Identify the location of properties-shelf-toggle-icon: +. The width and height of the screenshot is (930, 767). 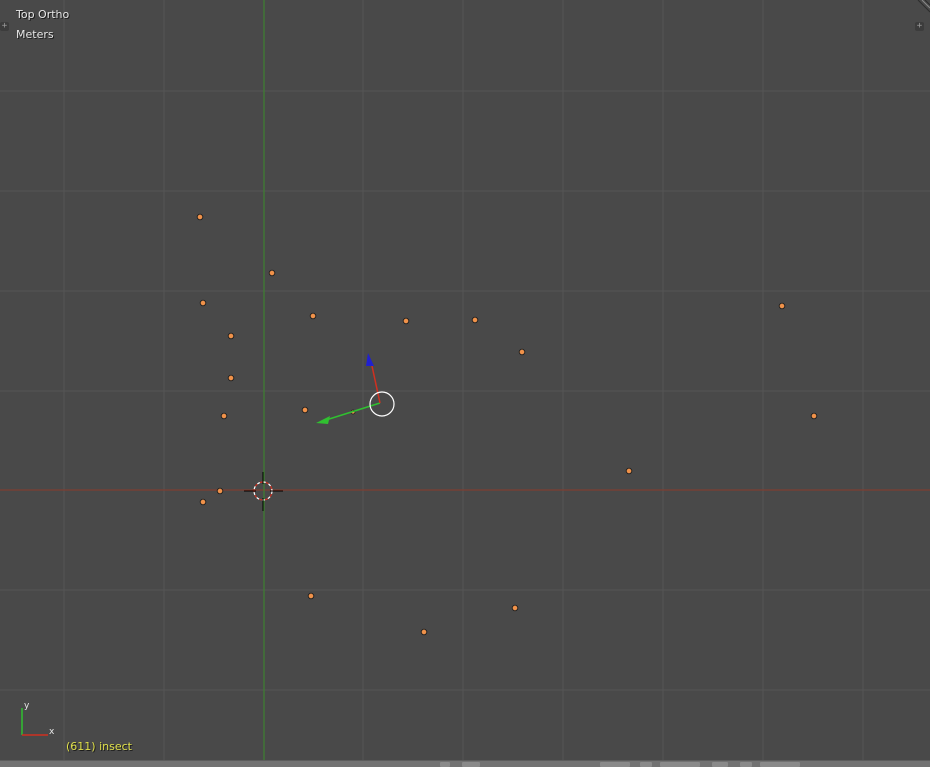
(919, 26).